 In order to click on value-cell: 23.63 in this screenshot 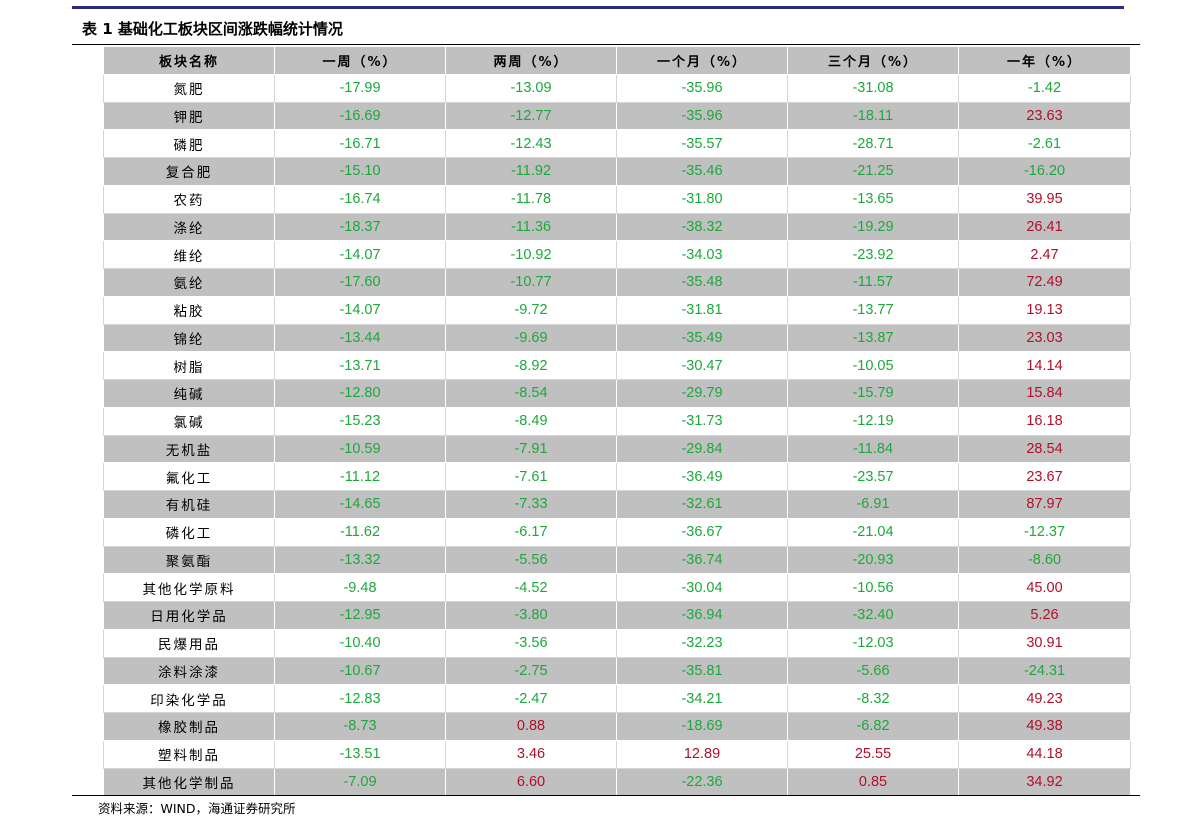, I will do `click(1044, 116)`.